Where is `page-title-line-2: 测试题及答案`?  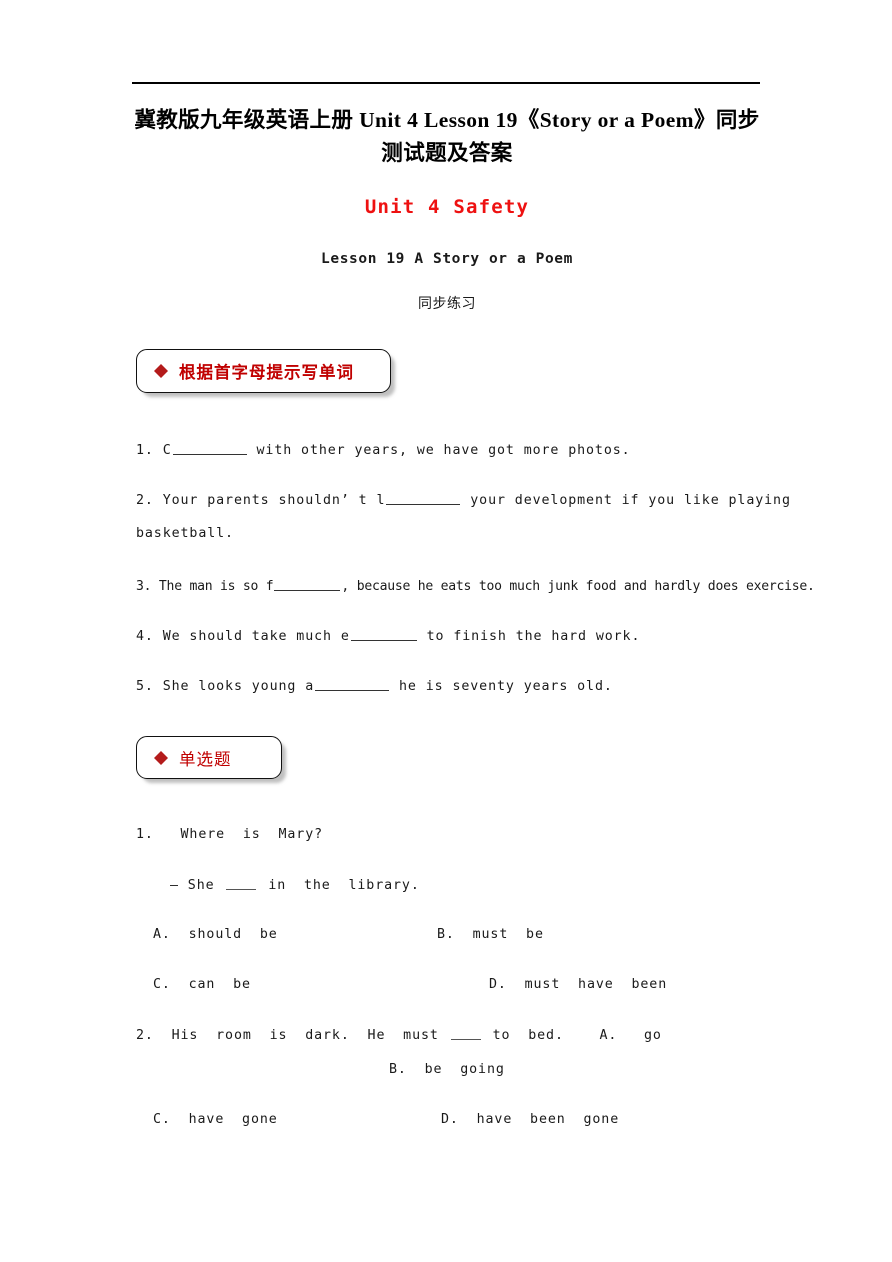 page-title-line-2: 测试题及答案 is located at coordinates (447, 153).